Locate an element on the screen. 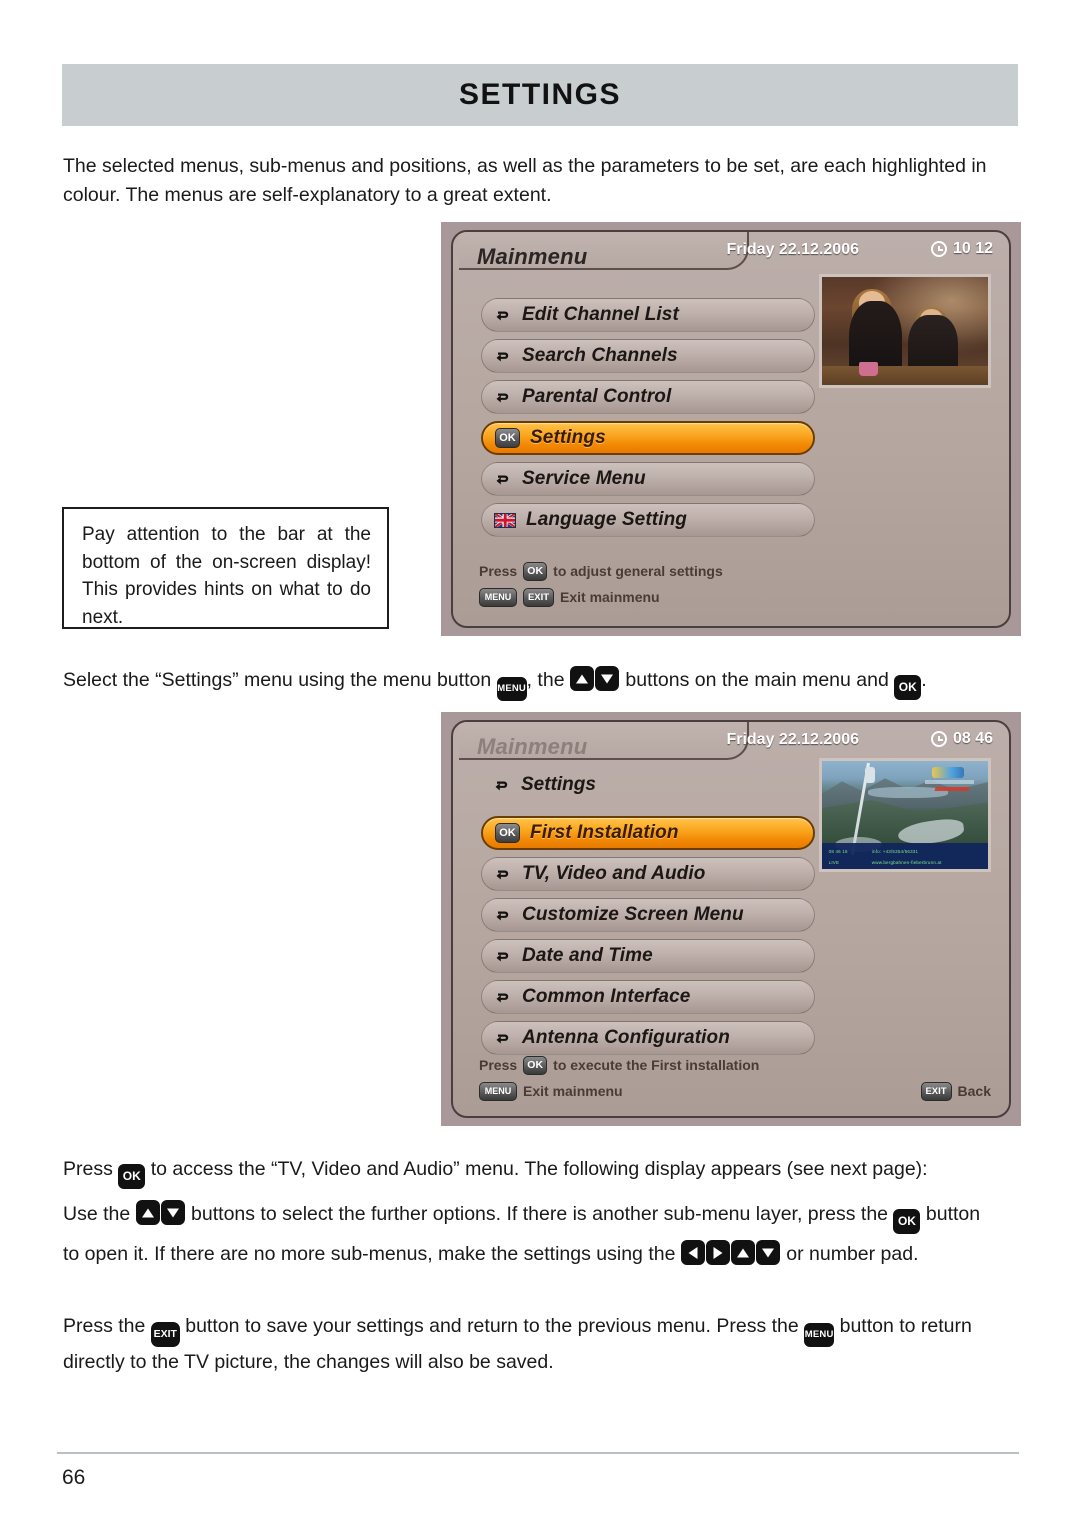  osd-menu-item-search-channels: Search Channels is located at coordinates (648, 356).